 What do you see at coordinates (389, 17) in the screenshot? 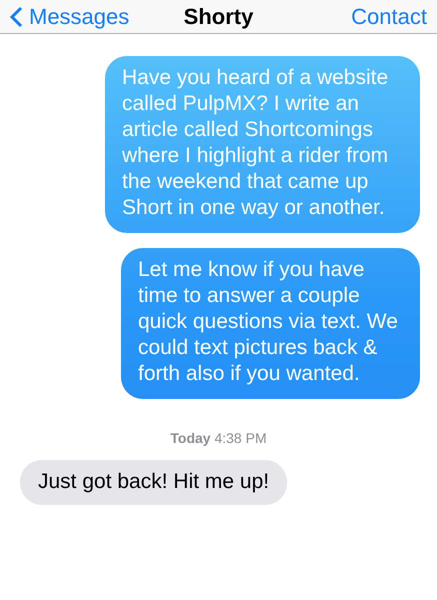
I see `contact-link: Contact` at bounding box center [389, 17].